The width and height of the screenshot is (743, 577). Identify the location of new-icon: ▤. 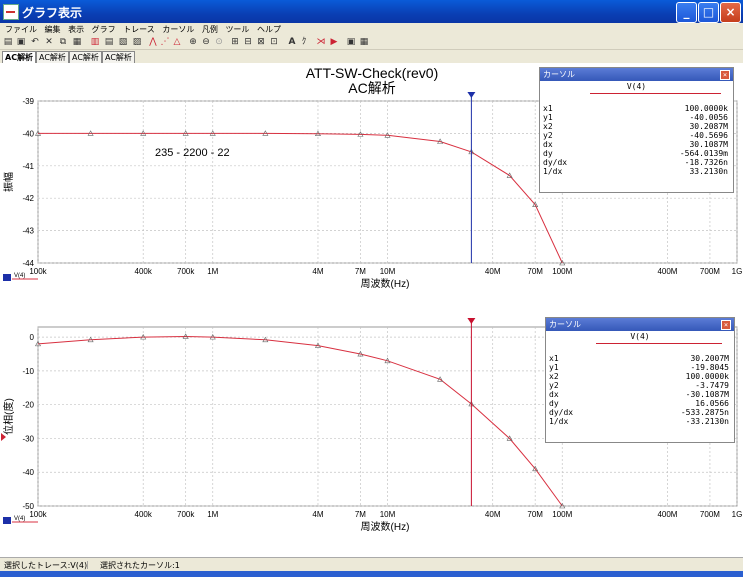
(8, 42).